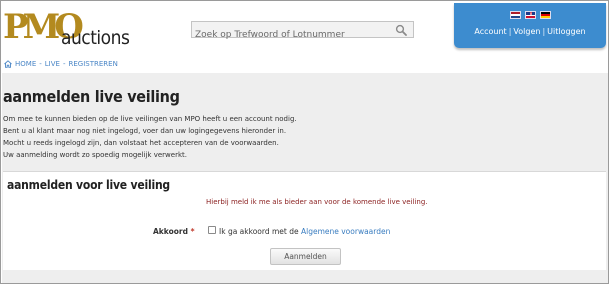 This screenshot has width=609, height=284. Describe the element at coordinates (91, 96) in the screenshot. I see `page-title: aanmelden live veiling` at that location.